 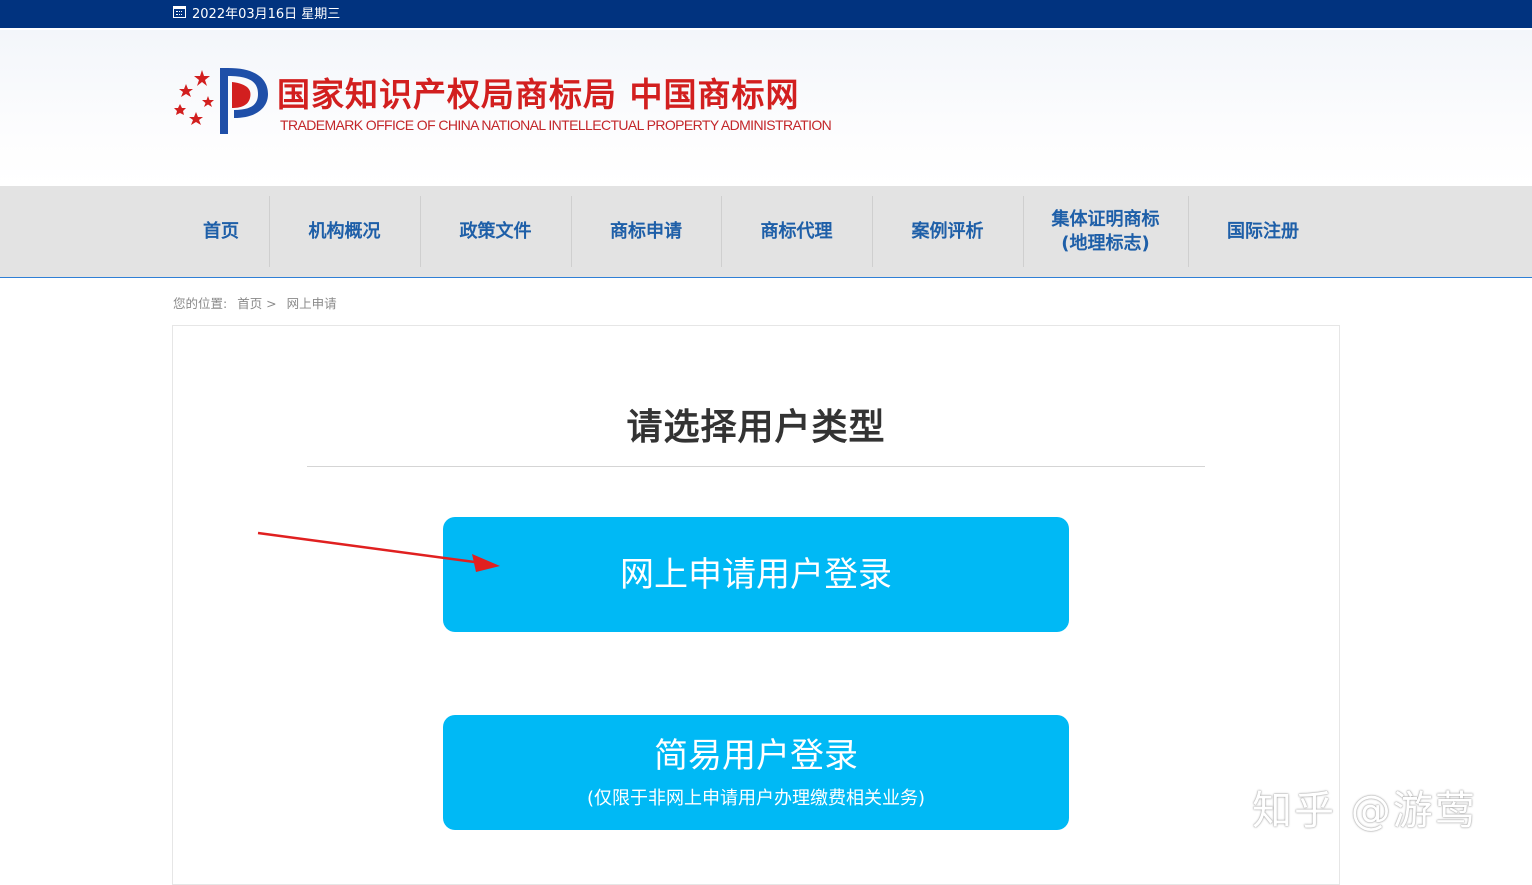 I want to click on date-display: 2022年03月16日 星期三, so click(x=256, y=12).